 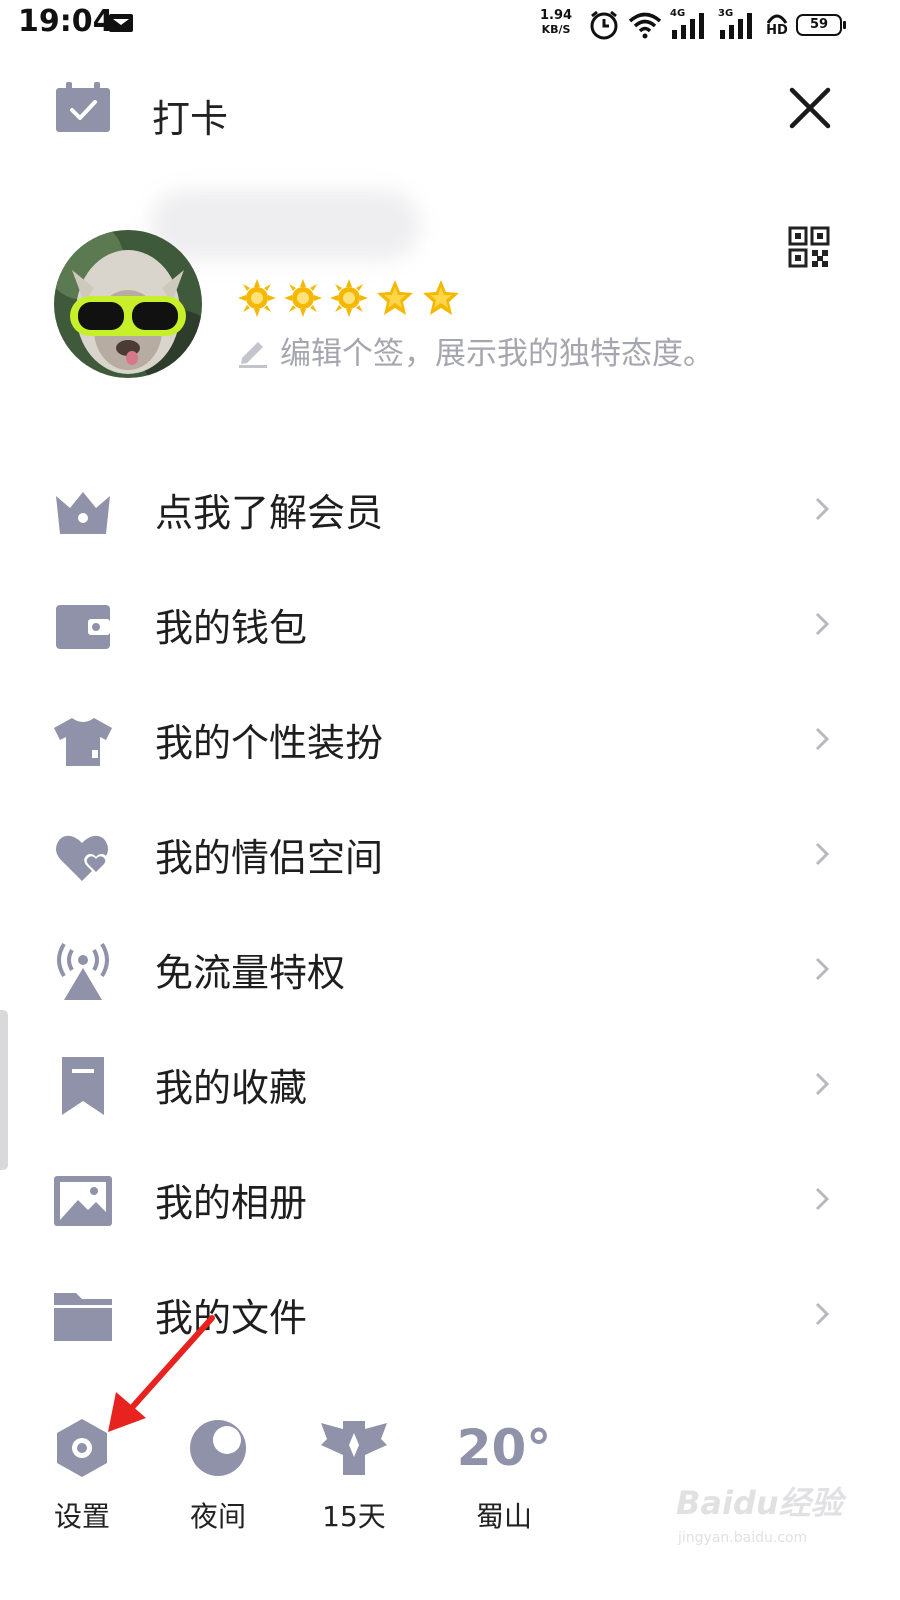 I want to click on nickname-blurred, so click(x=285, y=225).